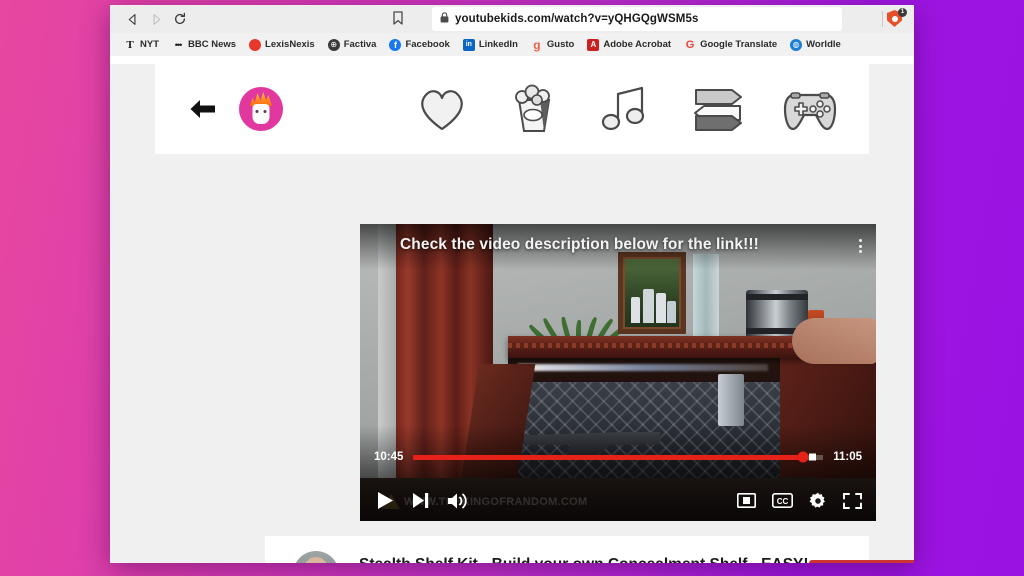 This screenshot has width=1024, height=576. I want to click on avatar-face, so click(261, 114).